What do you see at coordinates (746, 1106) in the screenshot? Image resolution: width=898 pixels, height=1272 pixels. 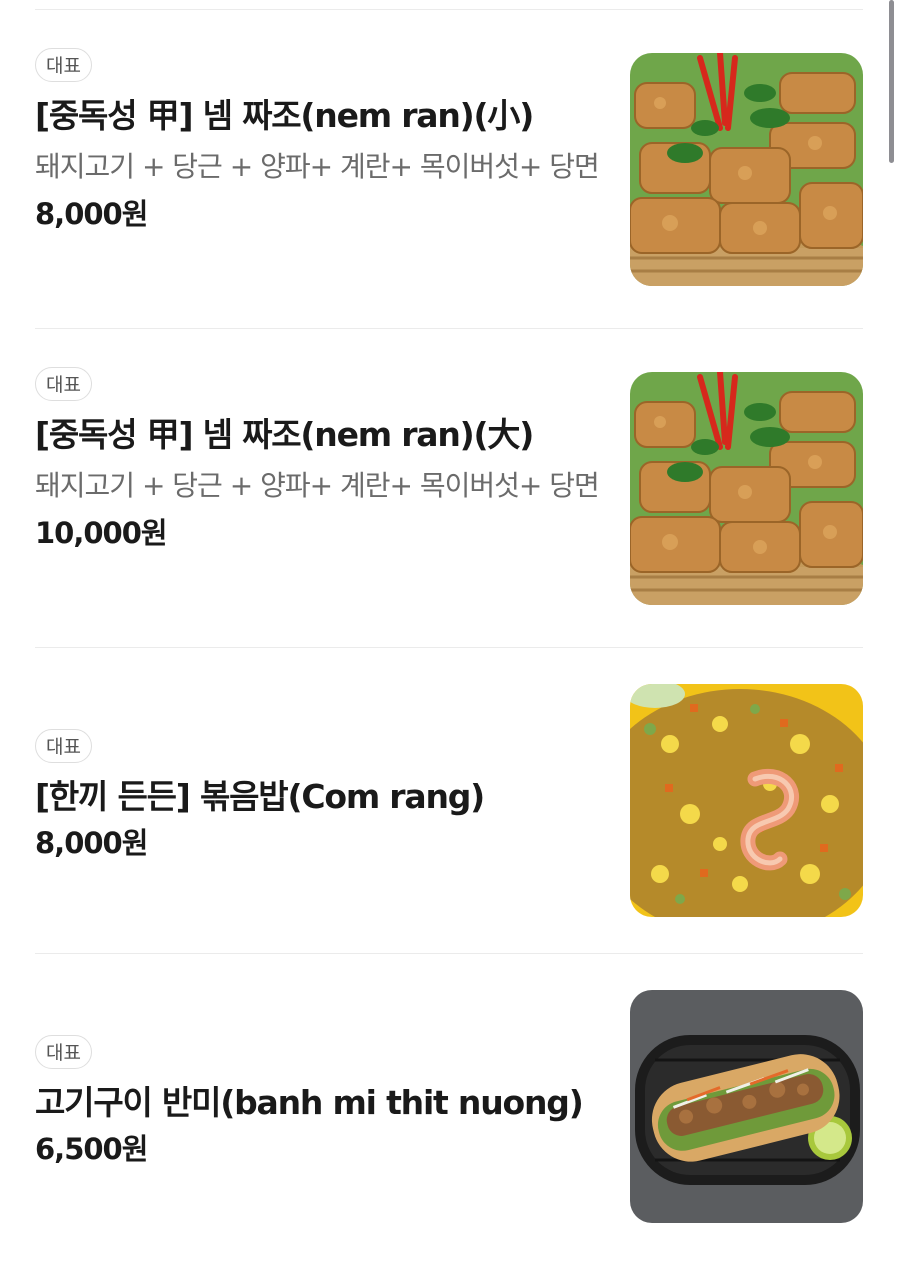 I see `banh-mi-photo` at bounding box center [746, 1106].